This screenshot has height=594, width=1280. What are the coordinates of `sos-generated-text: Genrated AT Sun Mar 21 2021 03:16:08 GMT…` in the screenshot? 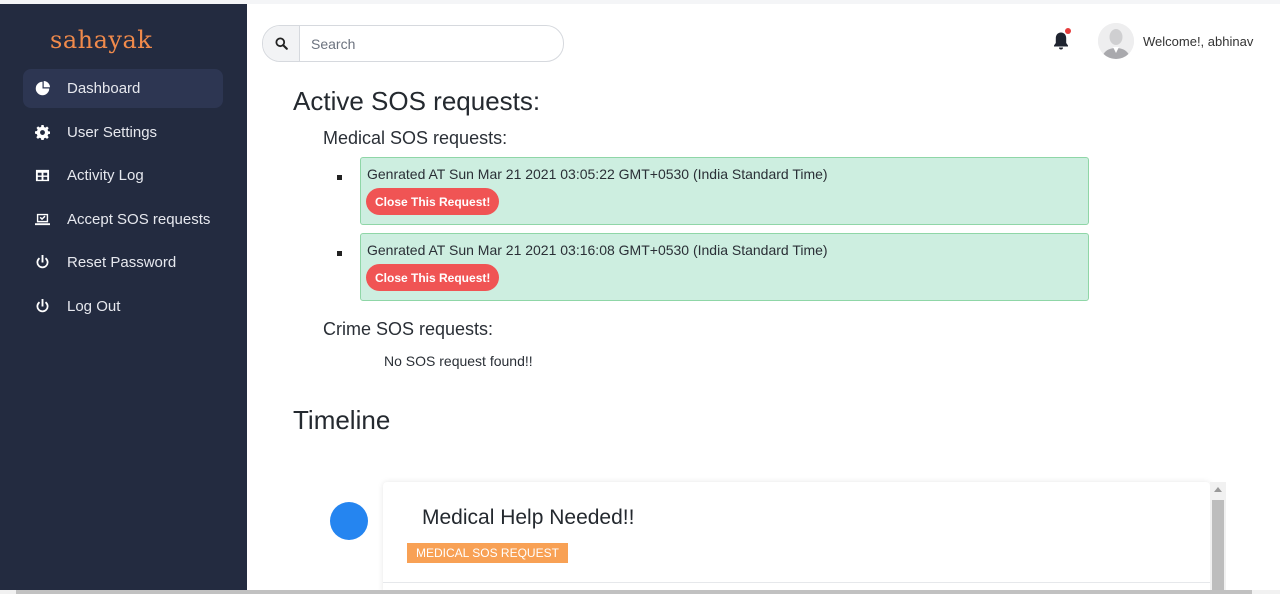 It's located at (597, 250).